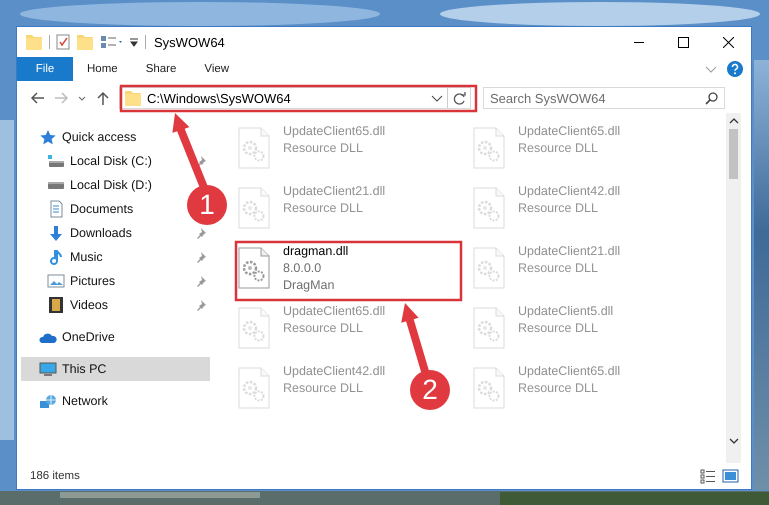  What do you see at coordinates (82, 98) in the screenshot?
I see `chevron-down-icon` at bounding box center [82, 98].